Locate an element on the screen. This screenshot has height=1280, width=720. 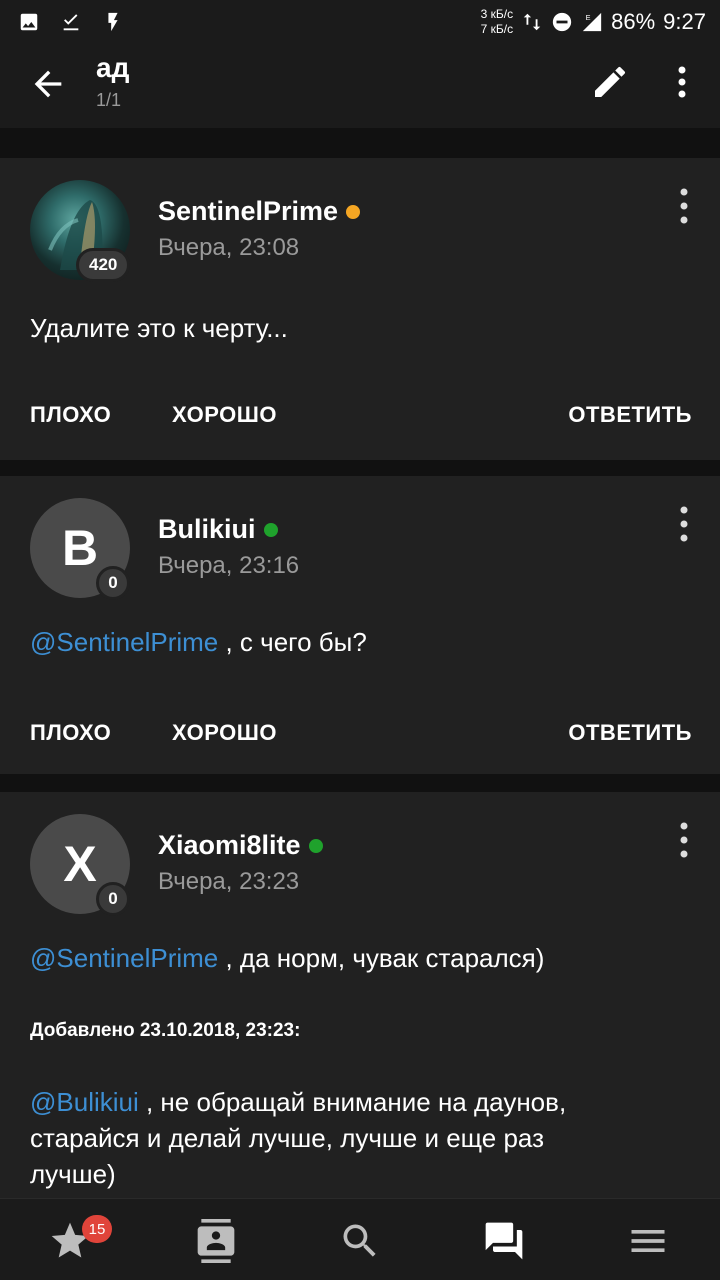
contacts-icon is located at coordinates (216, 1241).